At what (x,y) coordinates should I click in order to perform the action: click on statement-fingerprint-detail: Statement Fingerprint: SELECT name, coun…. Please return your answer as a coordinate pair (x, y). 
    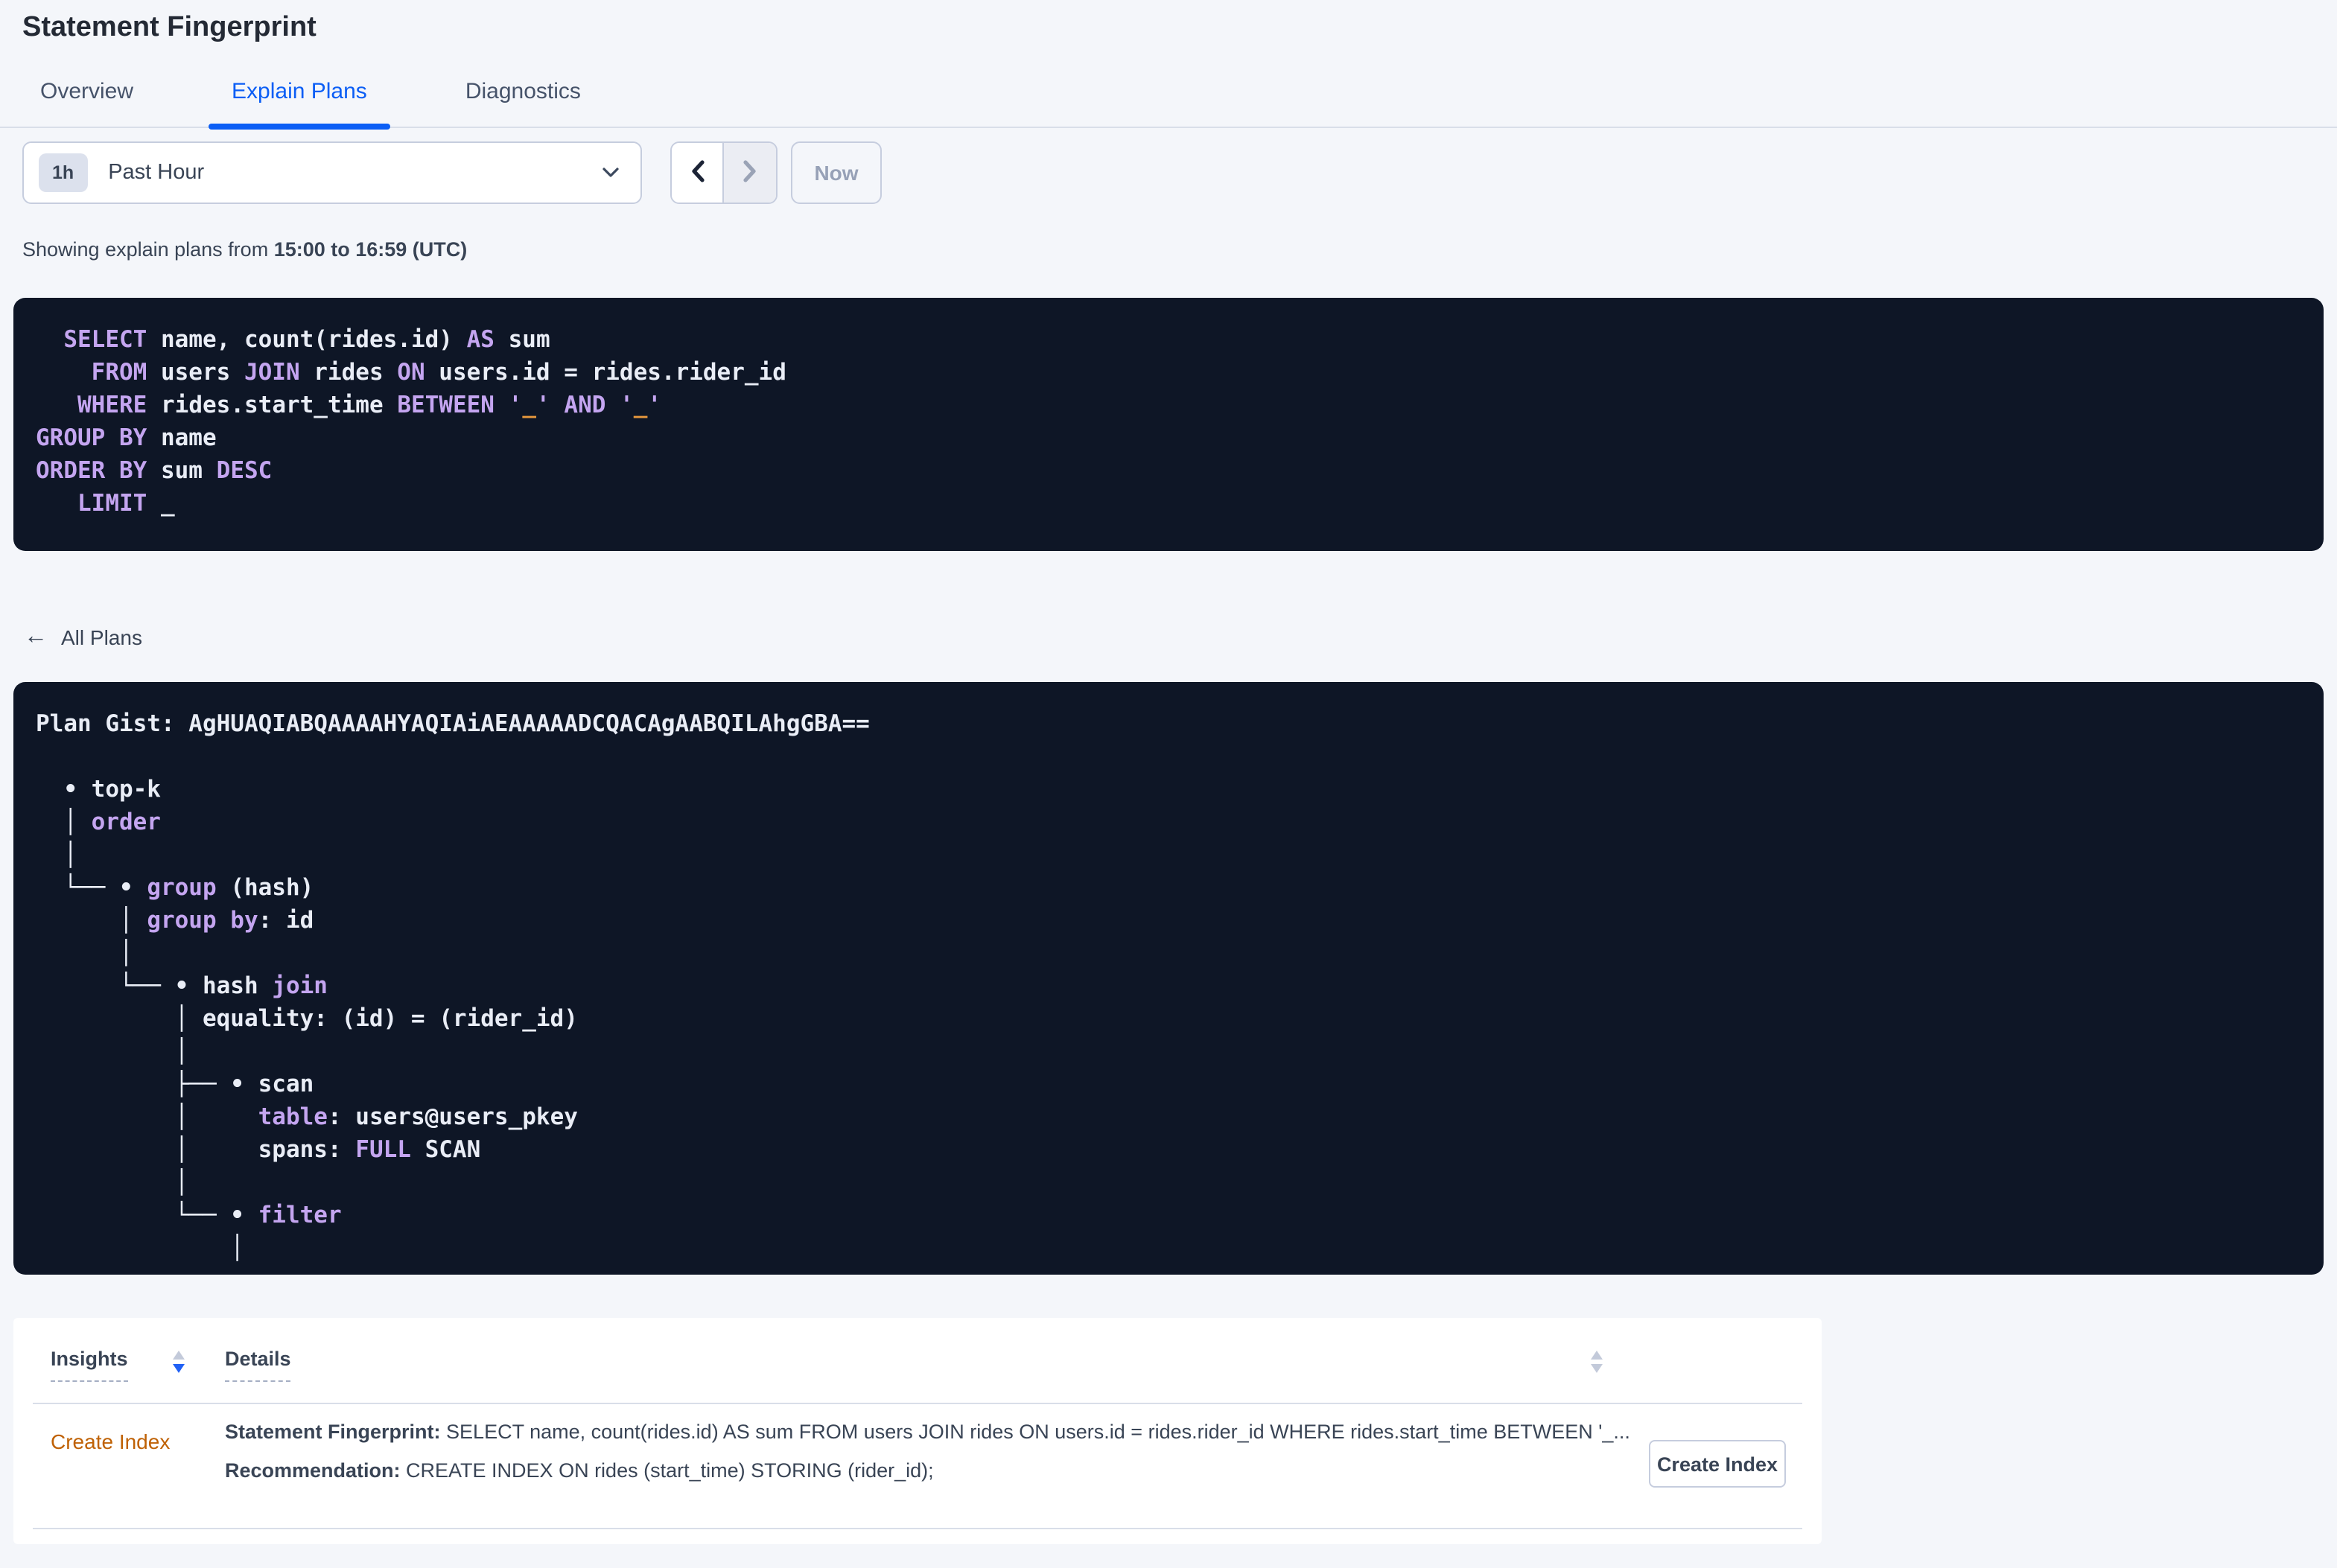
    Looking at the image, I should click on (928, 1432).